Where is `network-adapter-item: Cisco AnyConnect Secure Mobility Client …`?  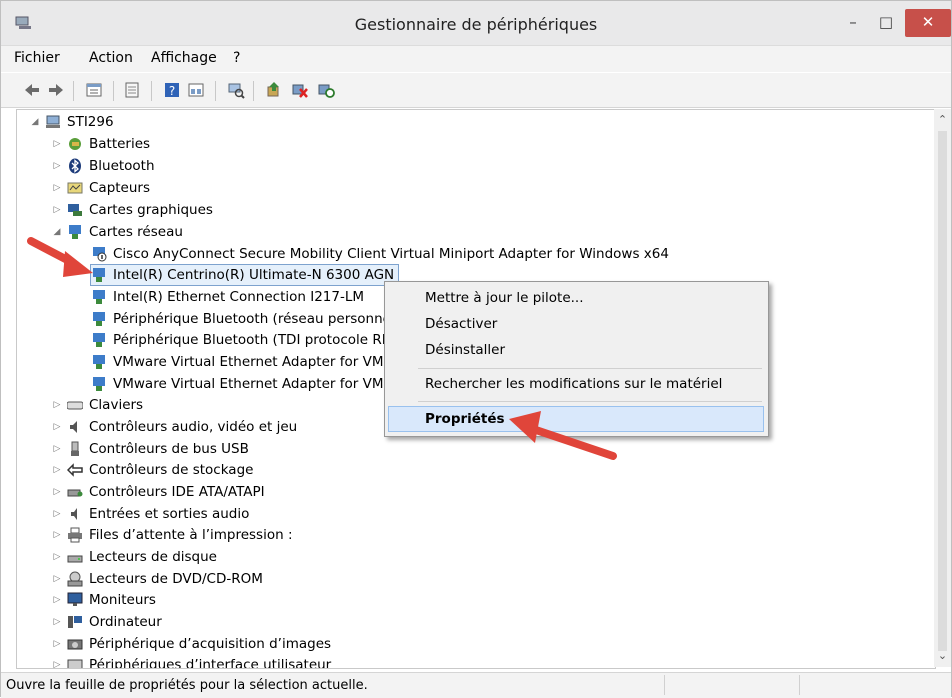
network-adapter-item: Cisco AnyConnect Secure Mobility Client … is located at coordinates (380, 254).